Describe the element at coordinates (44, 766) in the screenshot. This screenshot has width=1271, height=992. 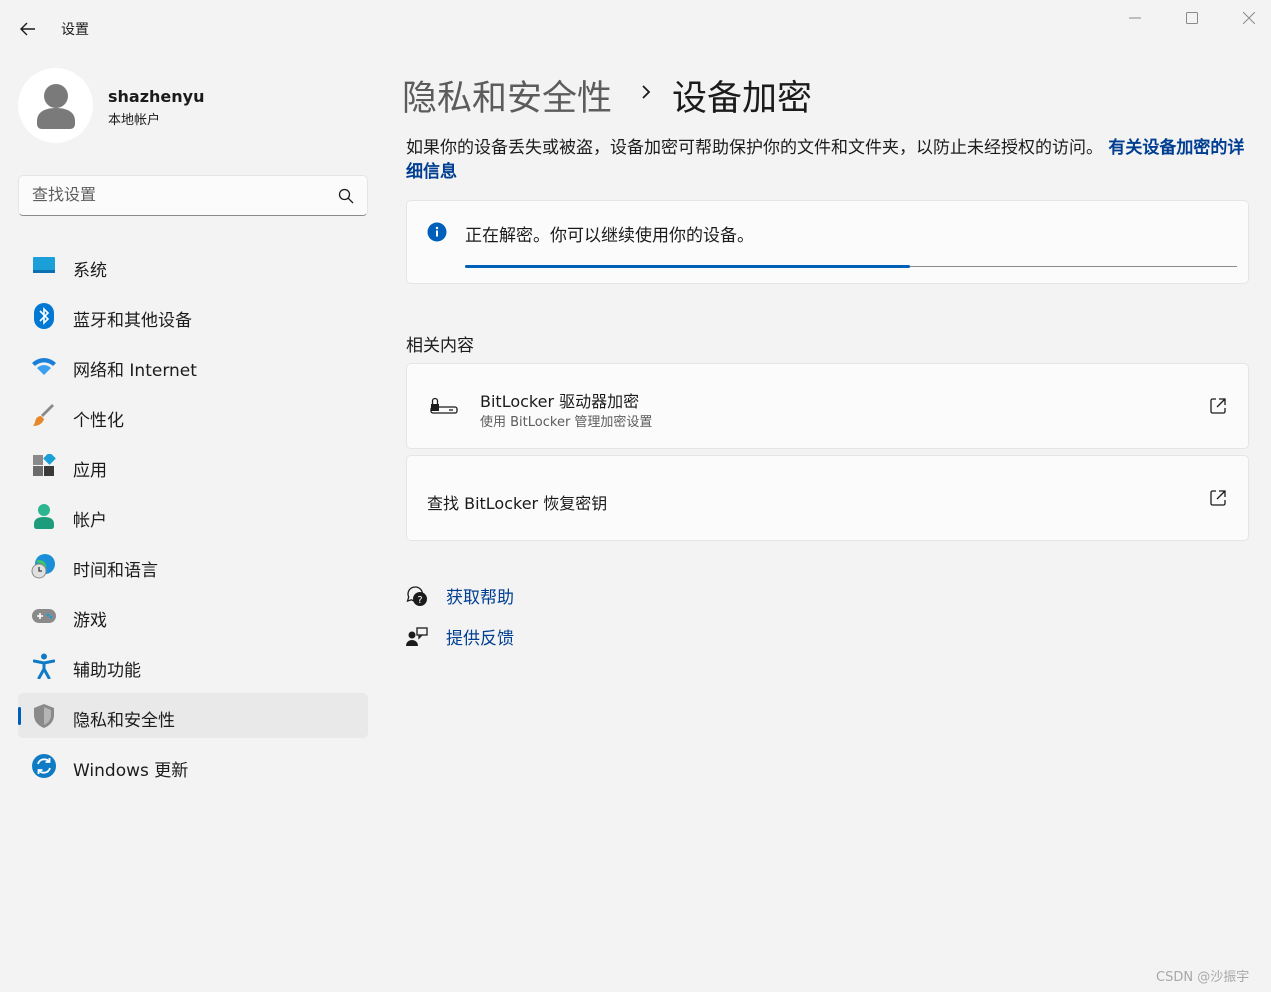
I see `update-icon` at that location.